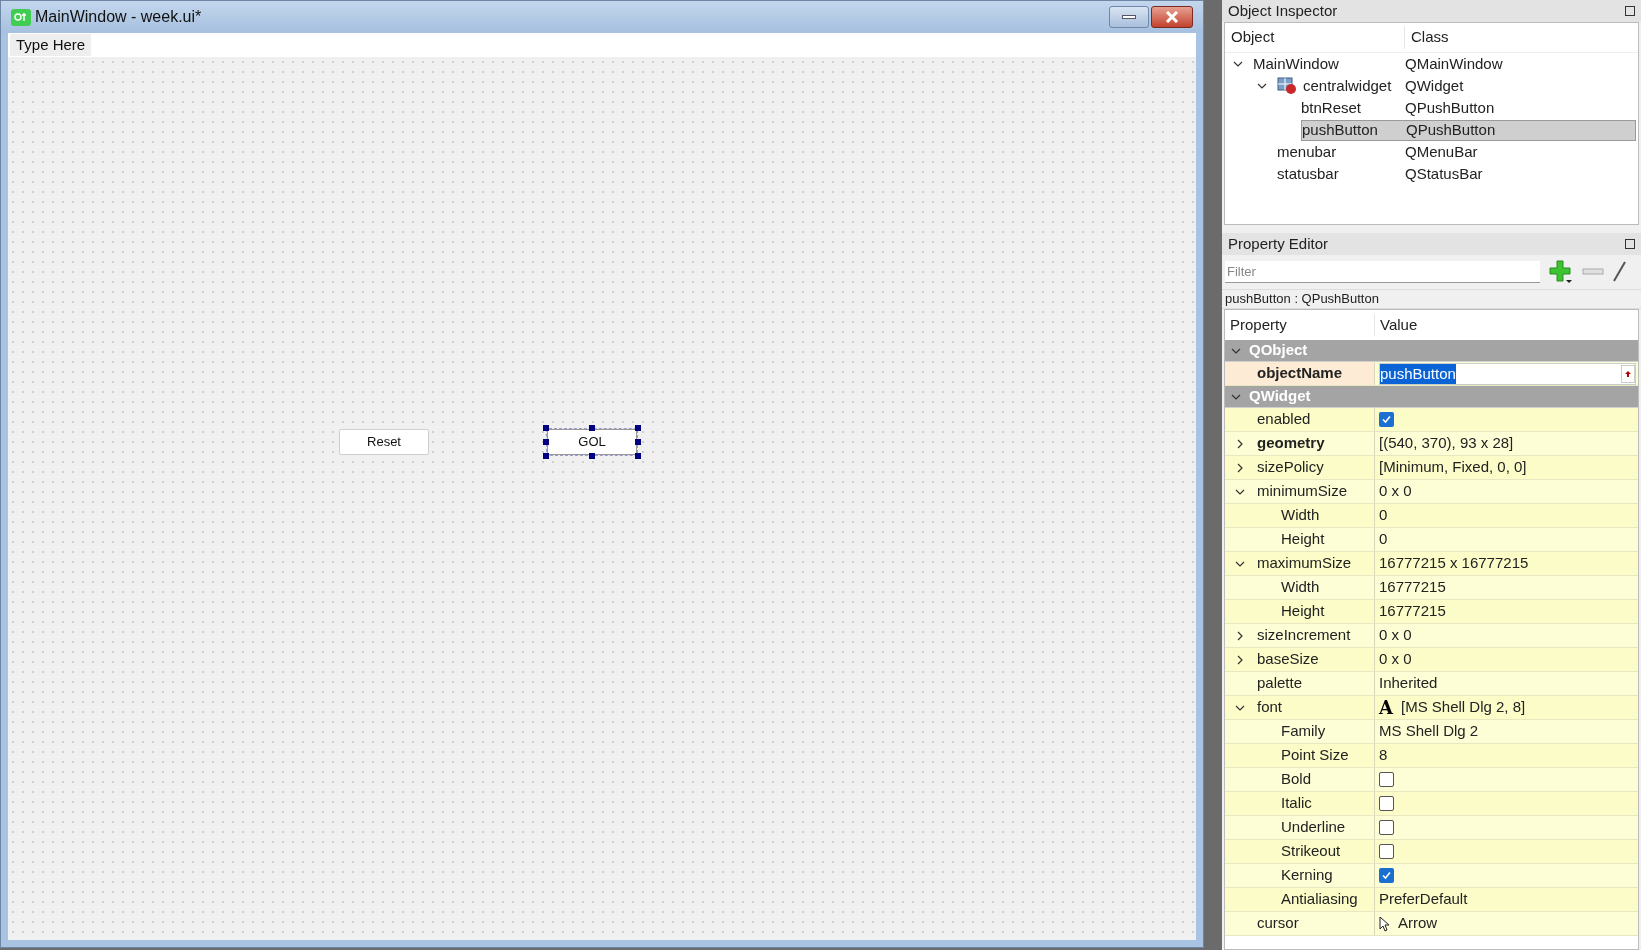 The height and width of the screenshot is (950, 1641). I want to click on font-glyph: A, so click(1386, 707).